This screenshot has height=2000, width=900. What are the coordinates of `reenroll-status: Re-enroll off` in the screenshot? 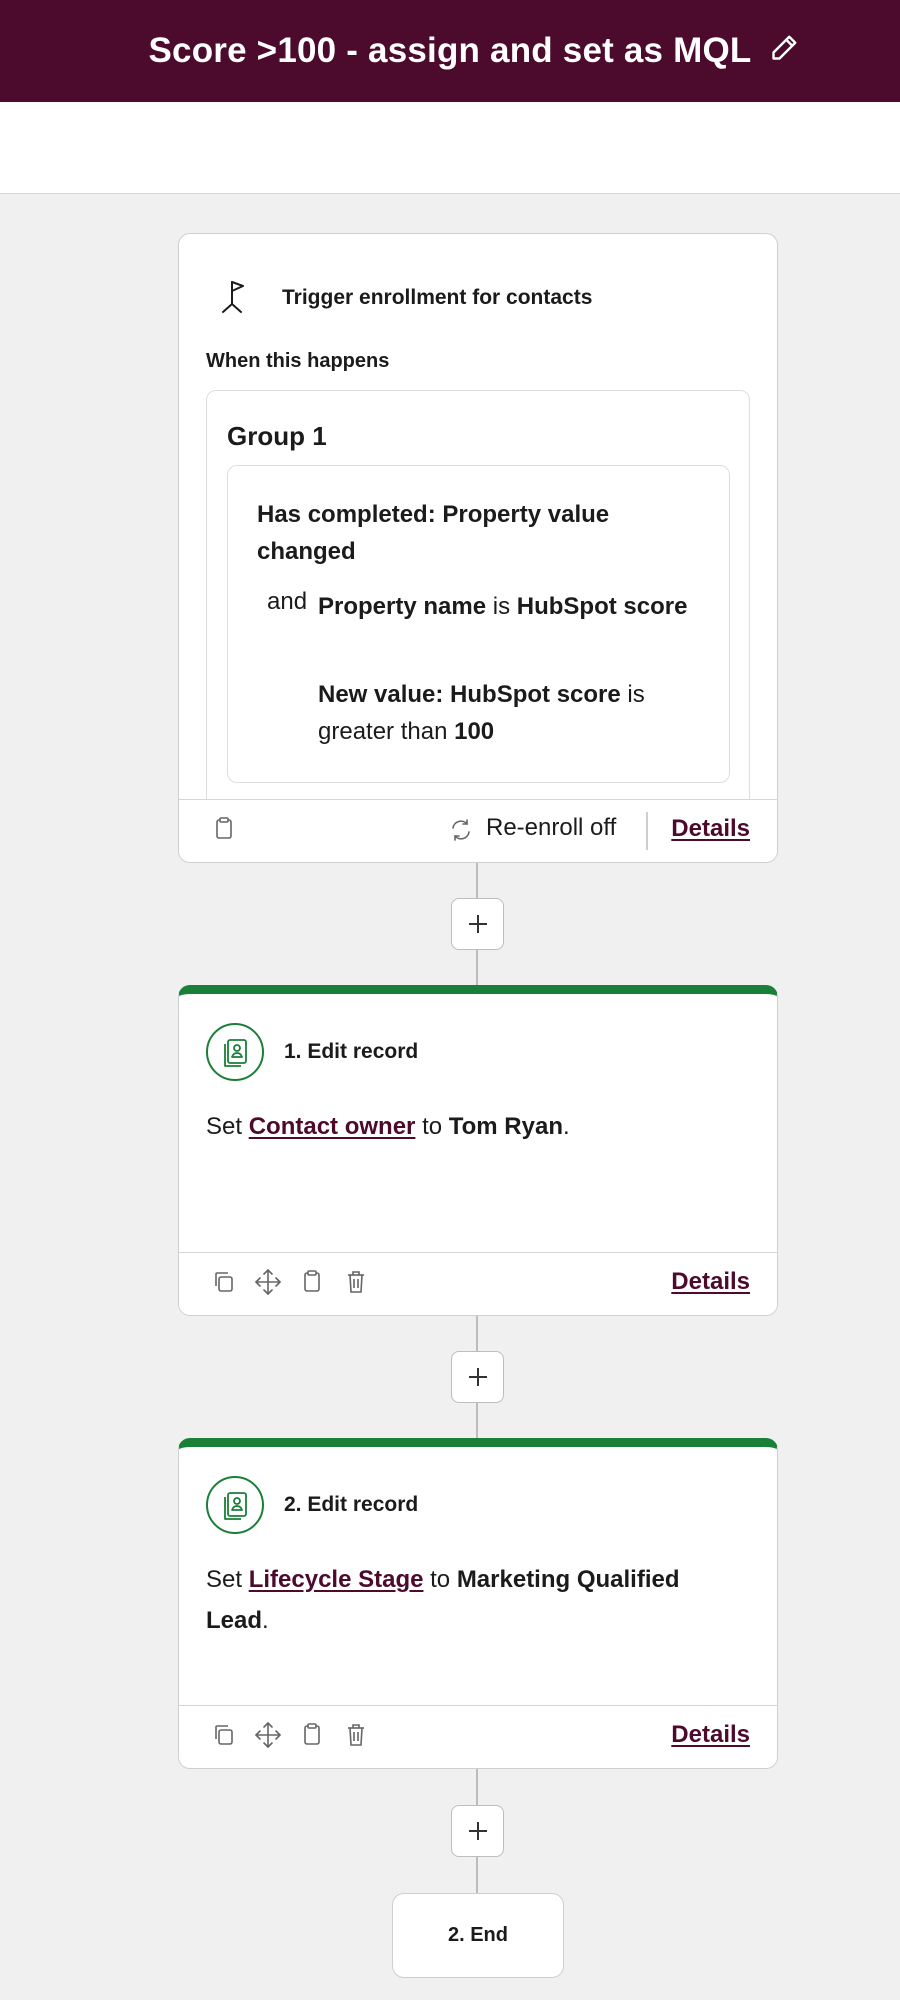 It's located at (551, 828).